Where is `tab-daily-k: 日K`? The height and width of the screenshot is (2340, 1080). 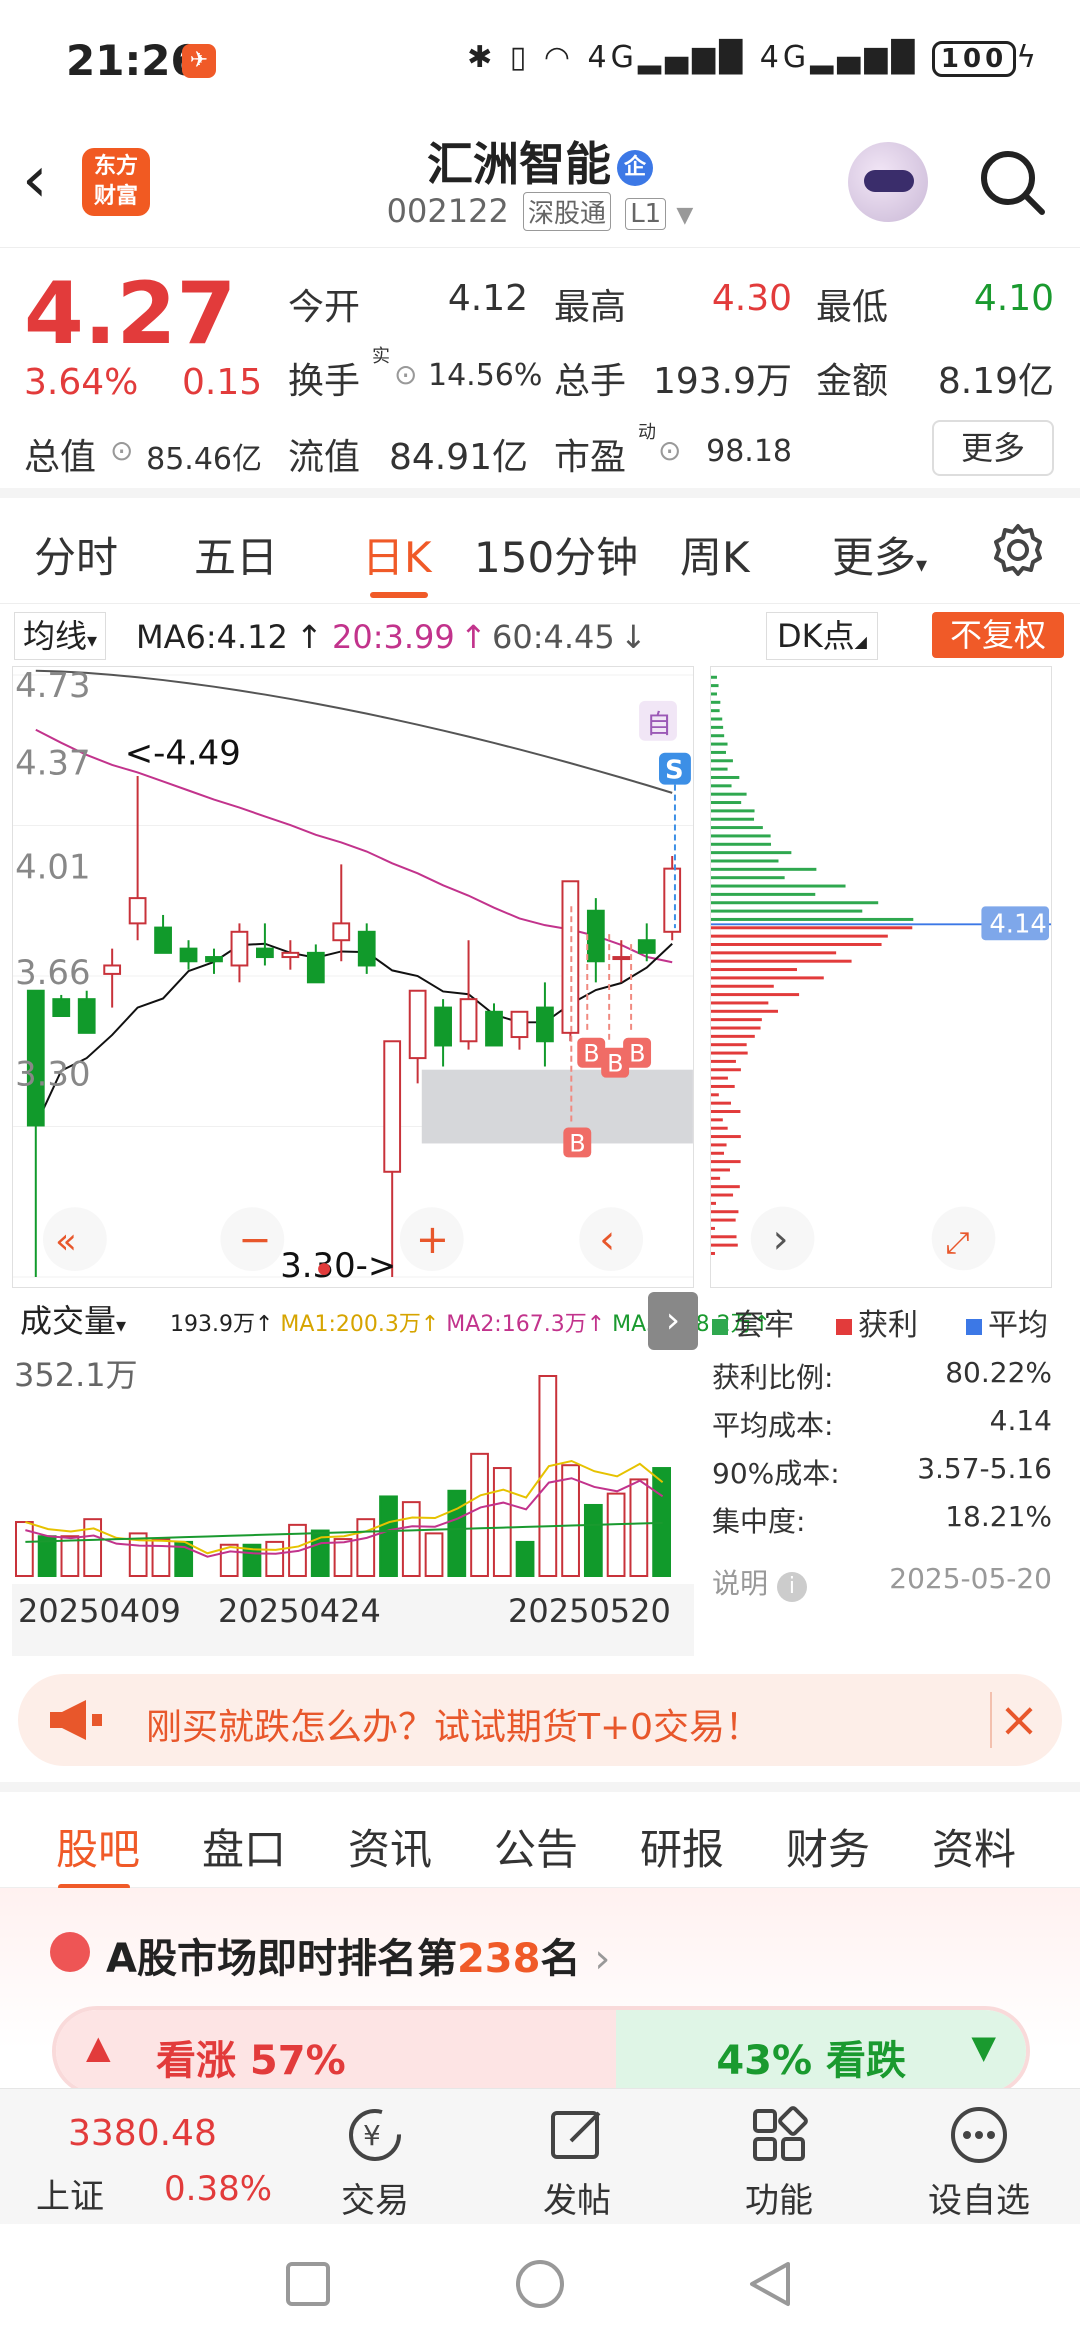
tab-daily-k: 日K is located at coordinates (397, 554).